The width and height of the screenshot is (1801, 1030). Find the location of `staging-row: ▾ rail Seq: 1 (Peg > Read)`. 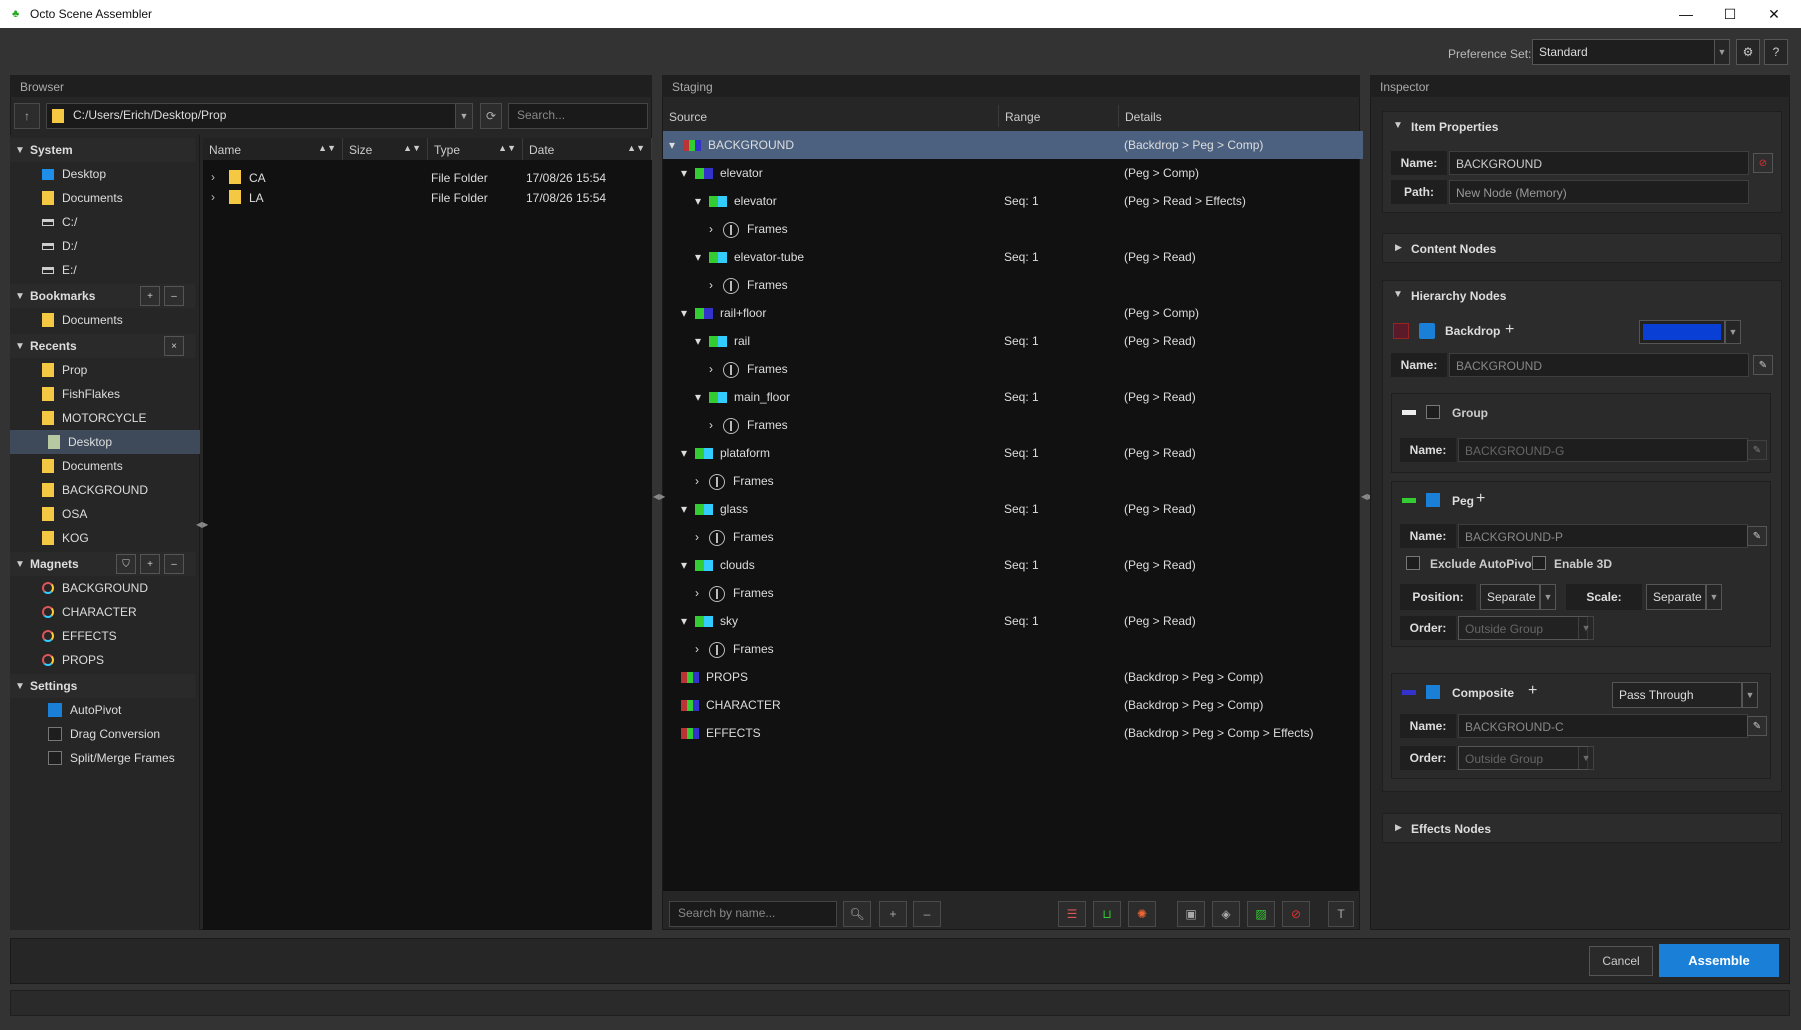

staging-row: ▾ rail Seq: 1 (Peg > Read) is located at coordinates (1013, 341).